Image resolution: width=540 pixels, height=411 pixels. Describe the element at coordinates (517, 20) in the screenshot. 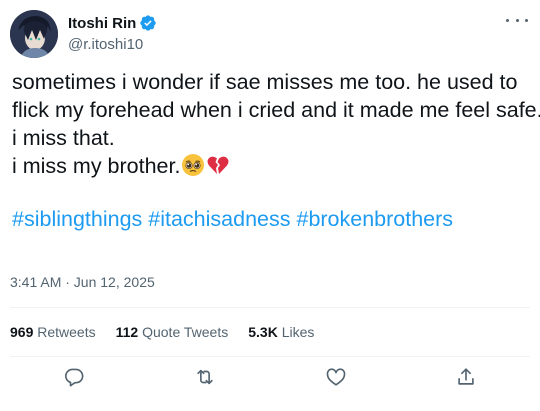

I see `more-options-icon` at that location.